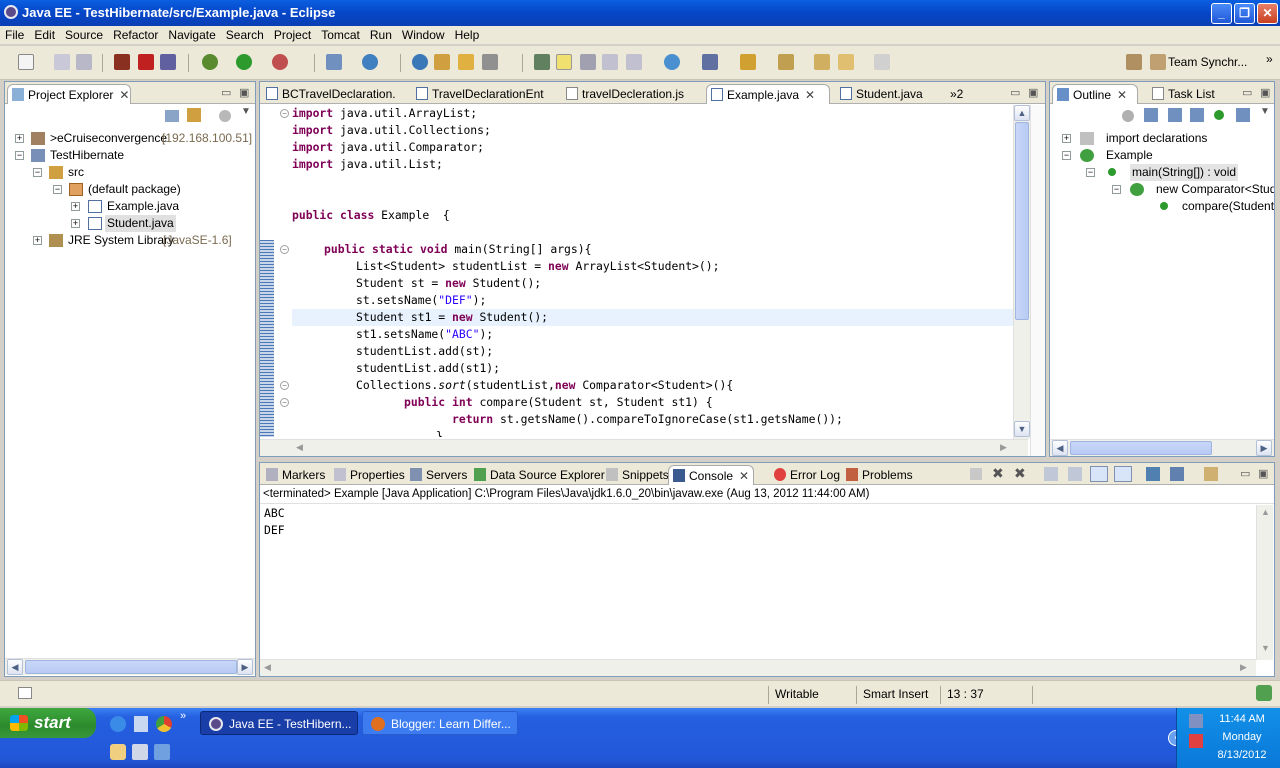  I want to click on pin-console-icon, so click(1153, 474).